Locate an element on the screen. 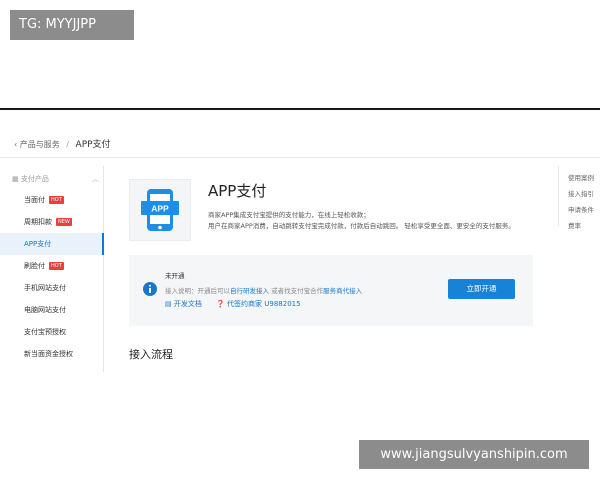  chevron-up-icon: ︿ is located at coordinates (95, 179).